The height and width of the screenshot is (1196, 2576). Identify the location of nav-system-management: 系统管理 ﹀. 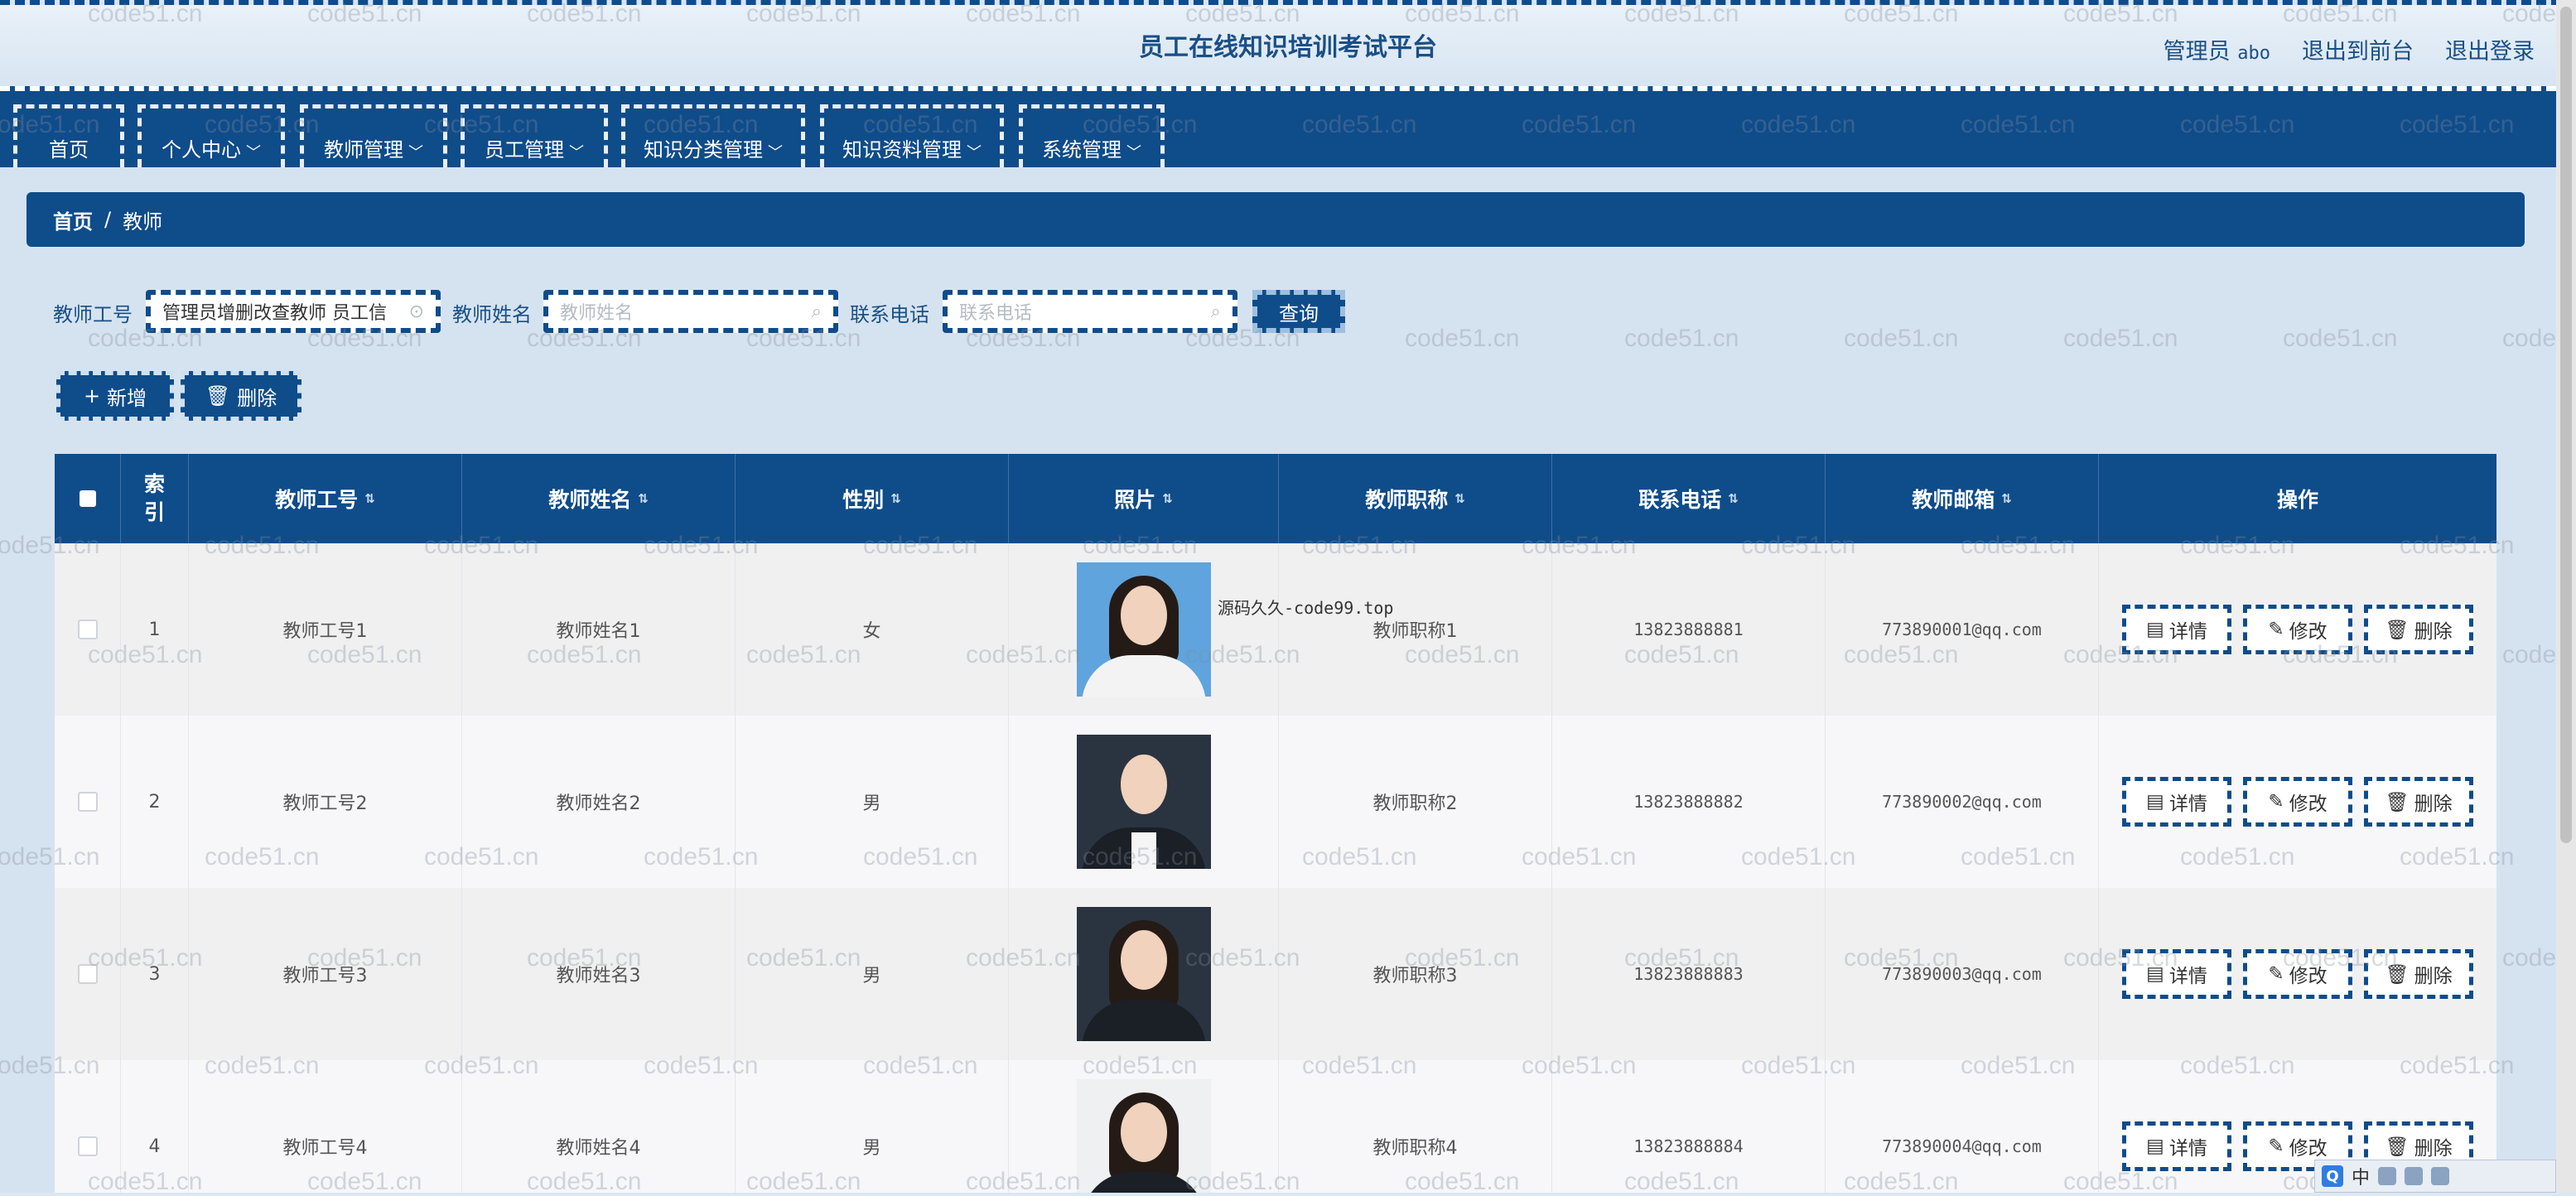
(1092, 135).